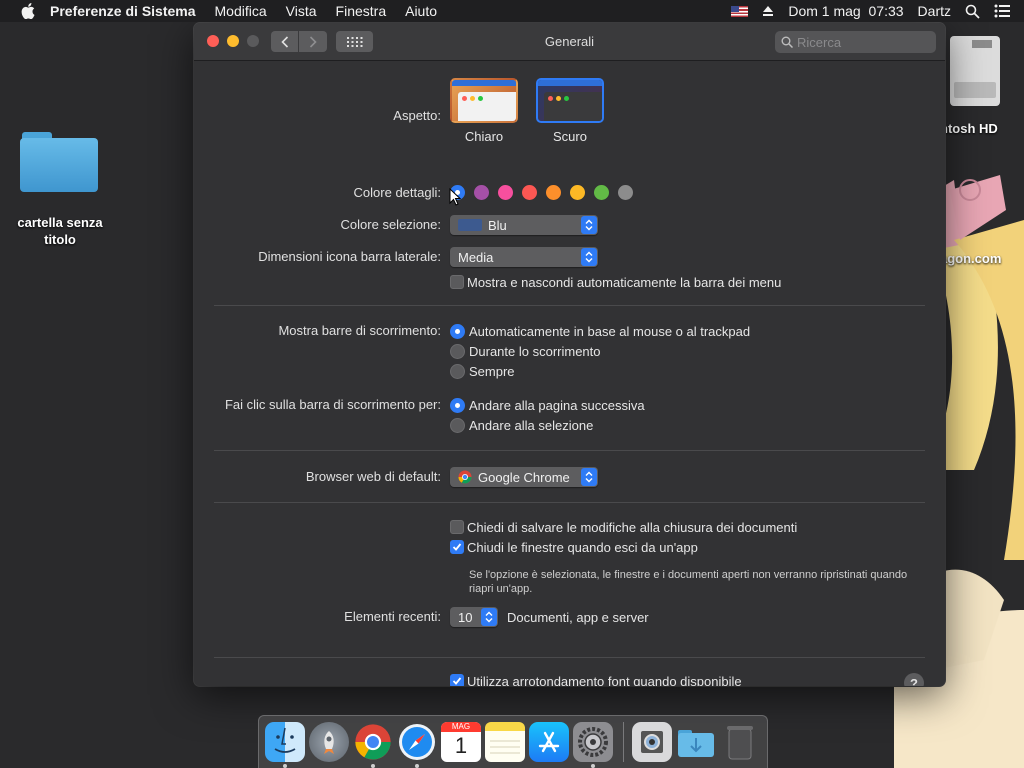  Describe the element at coordinates (60, 162) in the screenshot. I see `folder-icon` at that location.